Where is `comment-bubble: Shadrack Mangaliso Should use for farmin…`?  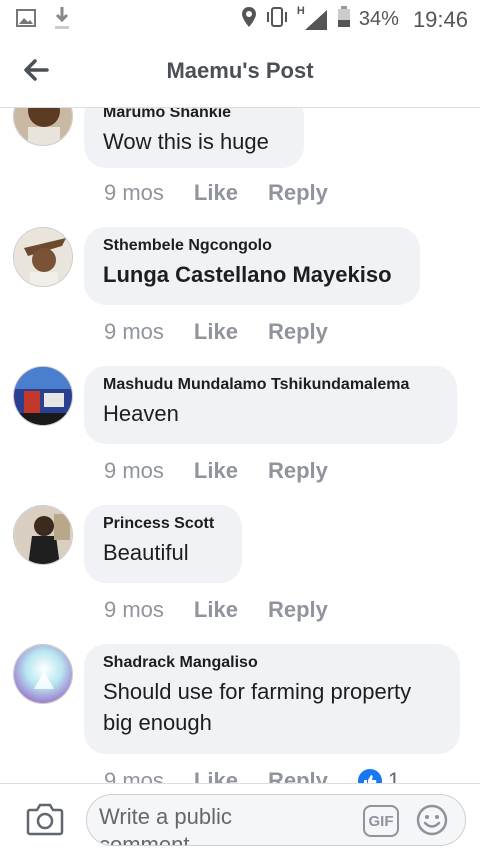 comment-bubble: Shadrack Mangaliso Should use for farmin… is located at coordinates (272, 699).